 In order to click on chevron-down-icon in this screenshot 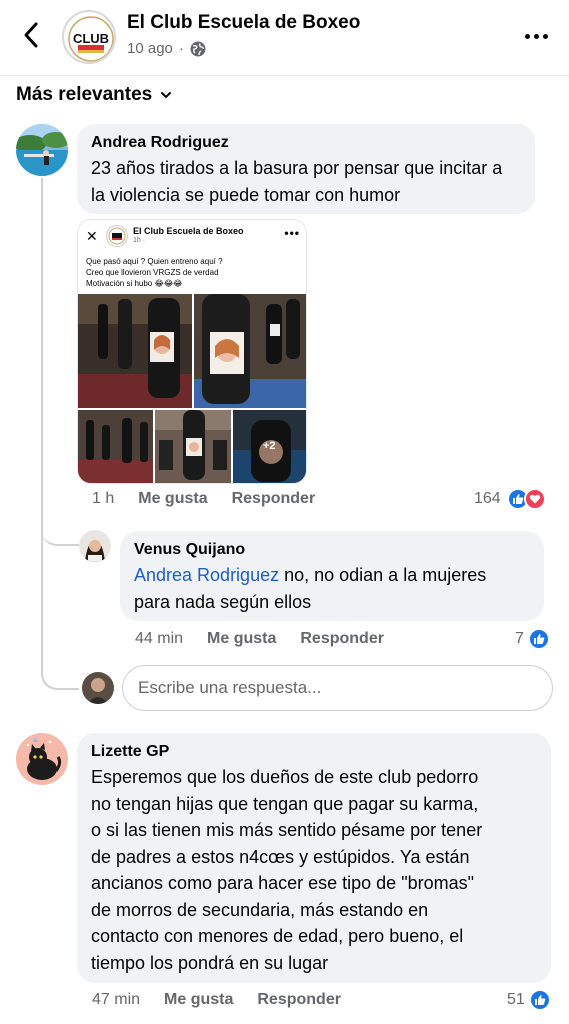, I will do `click(166, 95)`.